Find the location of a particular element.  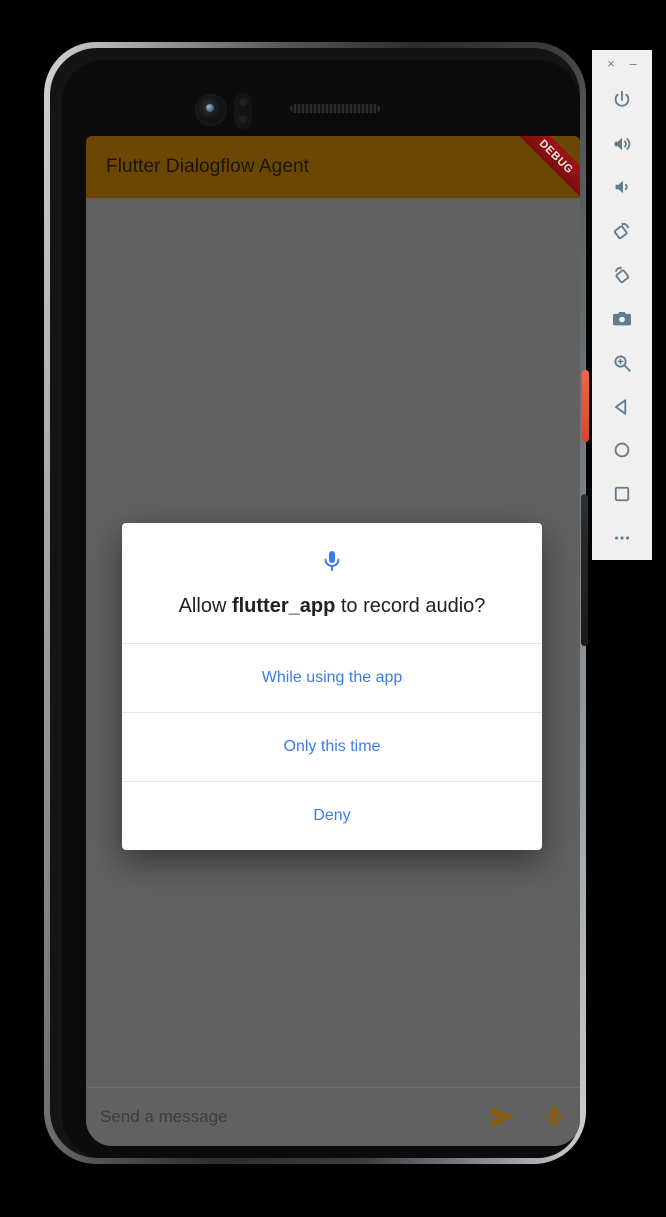

front-camera-icon is located at coordinates (211, 110).